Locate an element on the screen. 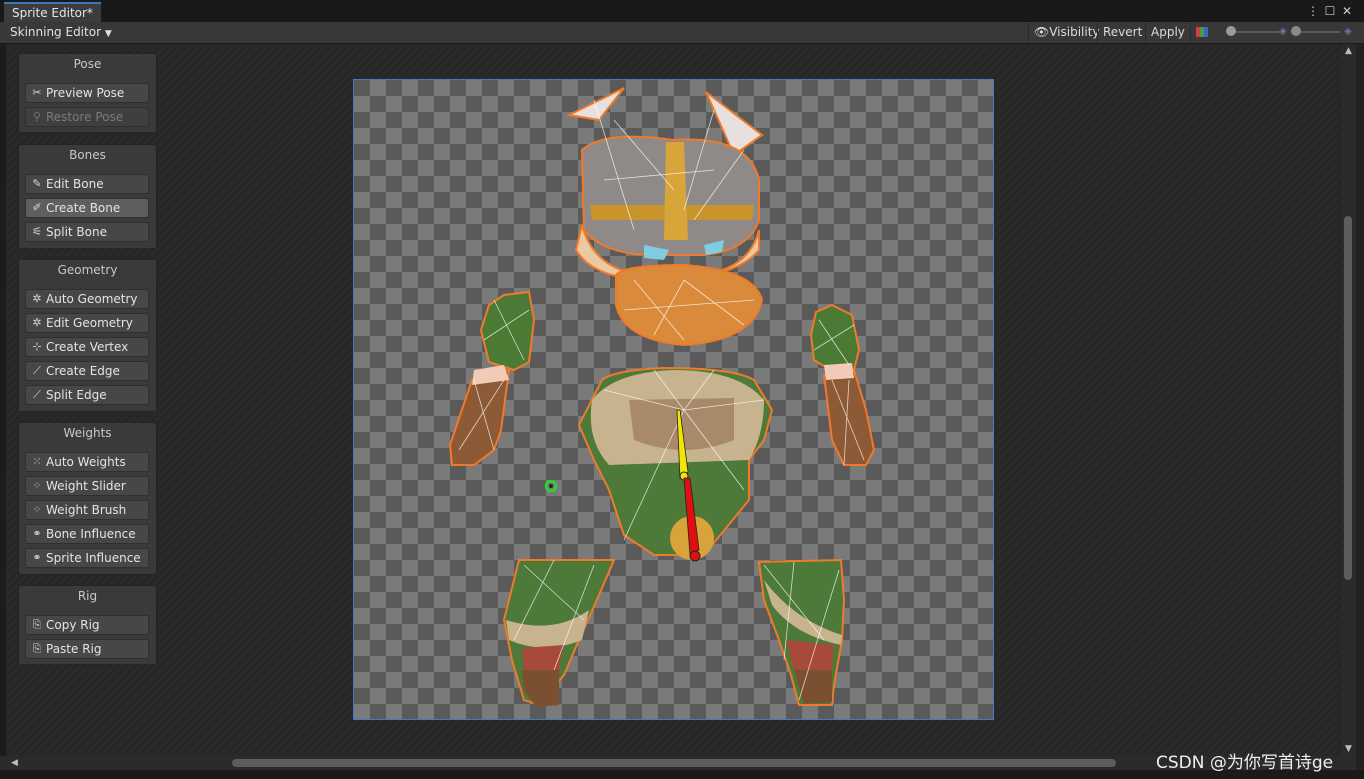  auto-geometry-button: ✲ Auto Geometry is located at coordinates (87, 299).